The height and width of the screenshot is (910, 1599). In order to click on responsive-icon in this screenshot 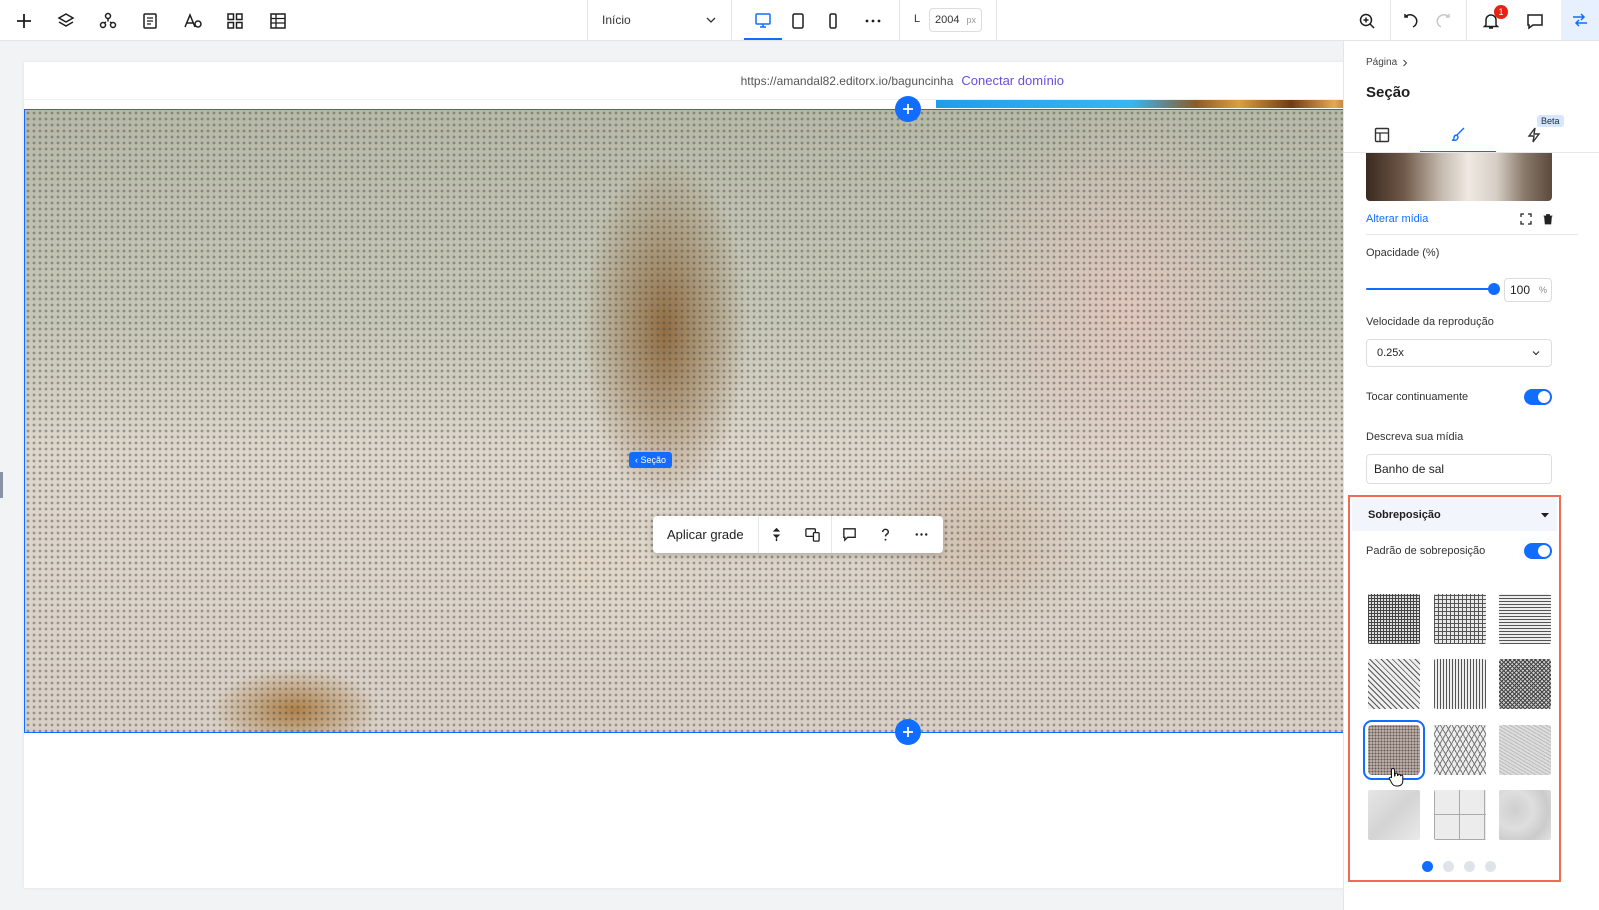, I will do `click(813, 534)`.